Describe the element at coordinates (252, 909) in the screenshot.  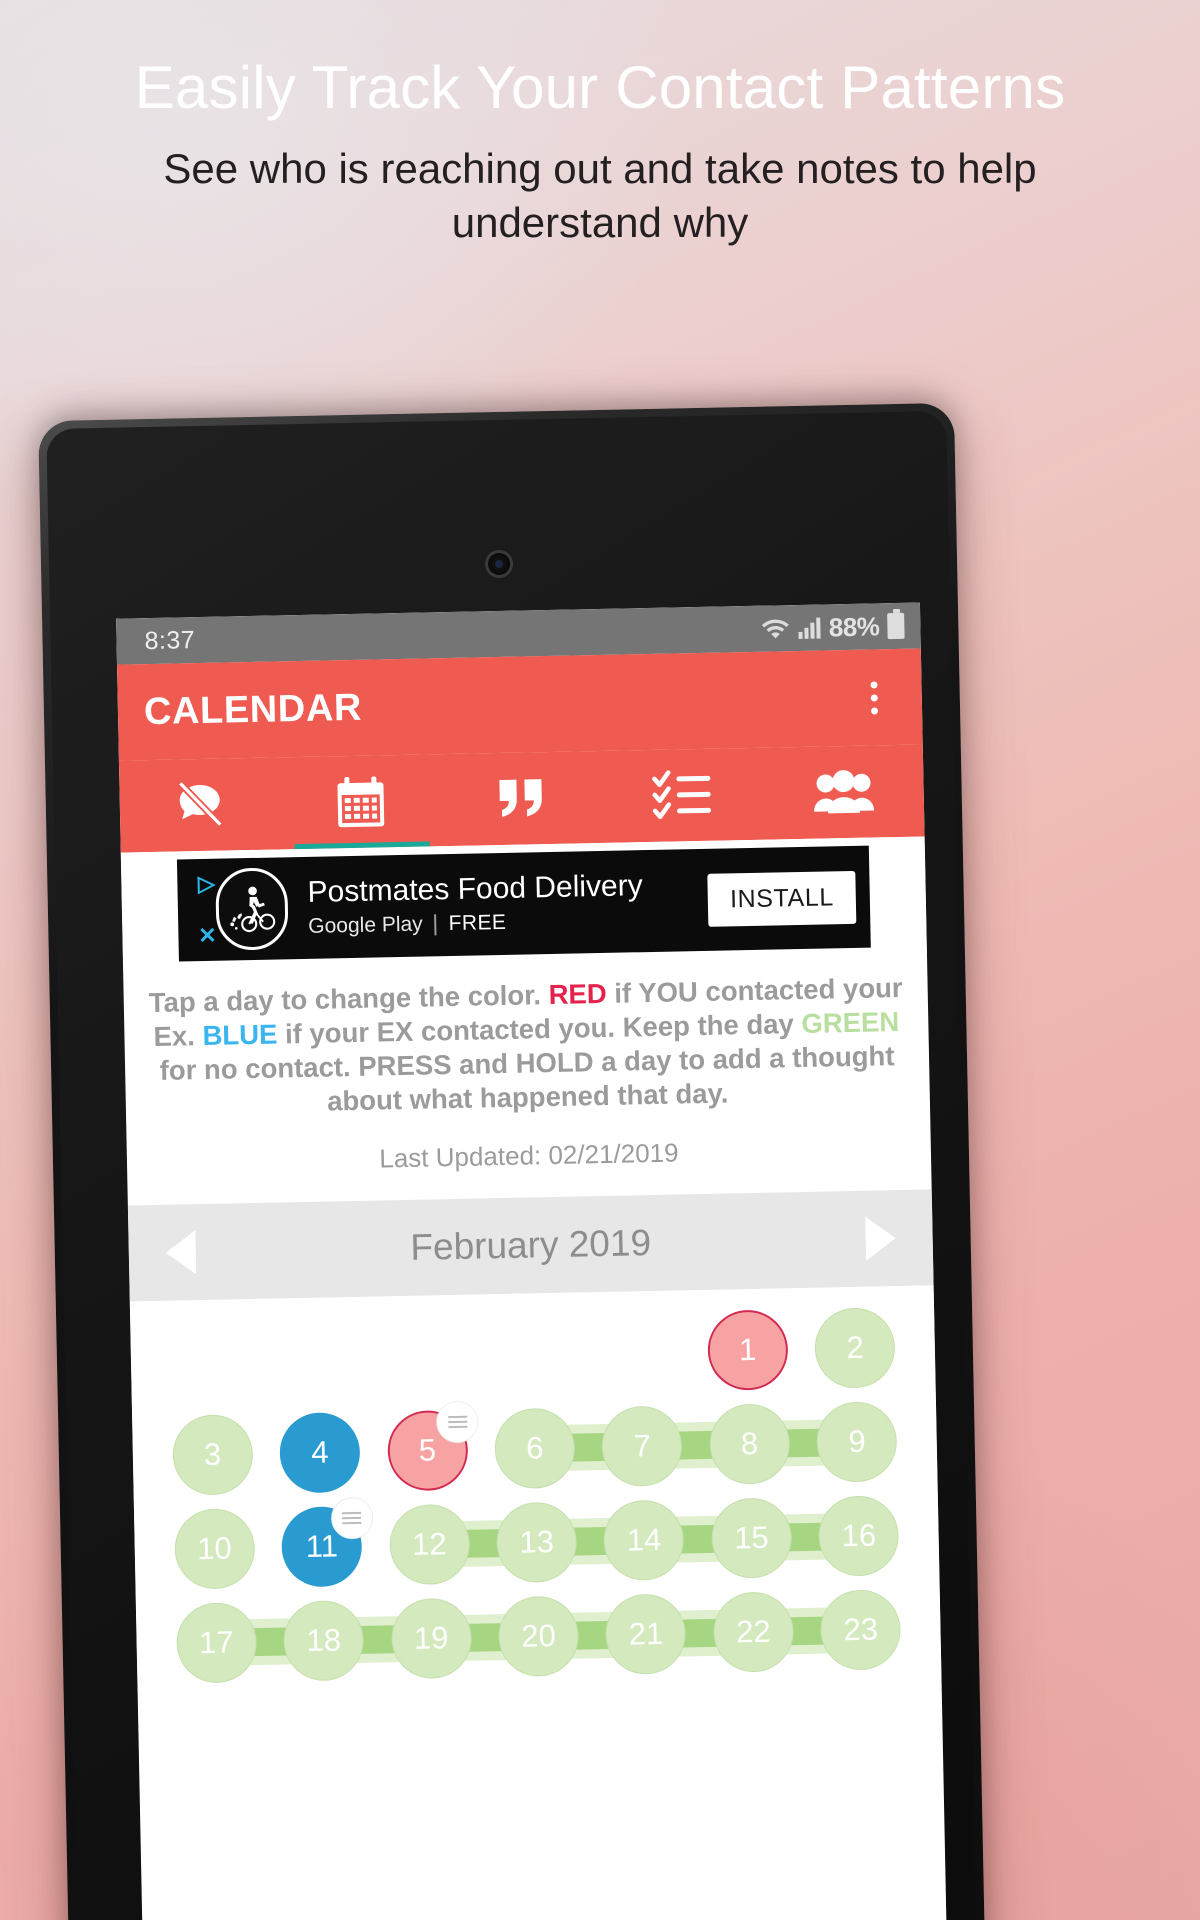
I see `cyclist-courier-icon` at that location.